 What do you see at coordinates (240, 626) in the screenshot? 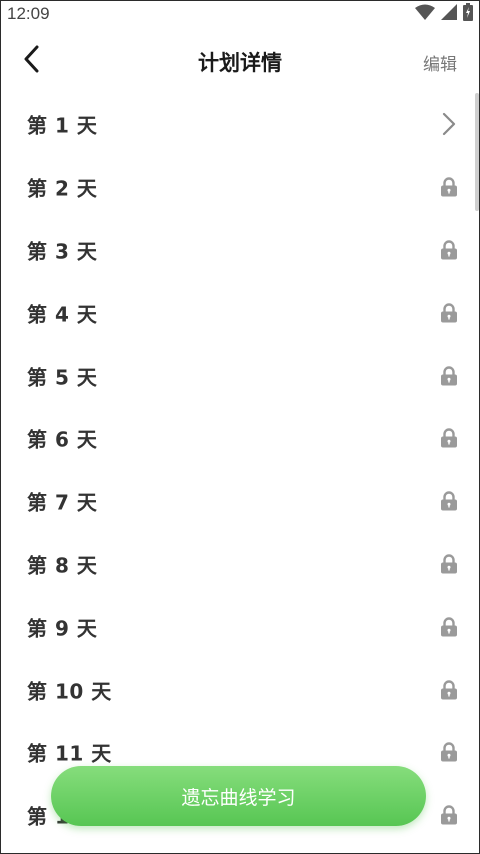
I see `day-list-item: 第 9 天` at bounding box center [240, 626].